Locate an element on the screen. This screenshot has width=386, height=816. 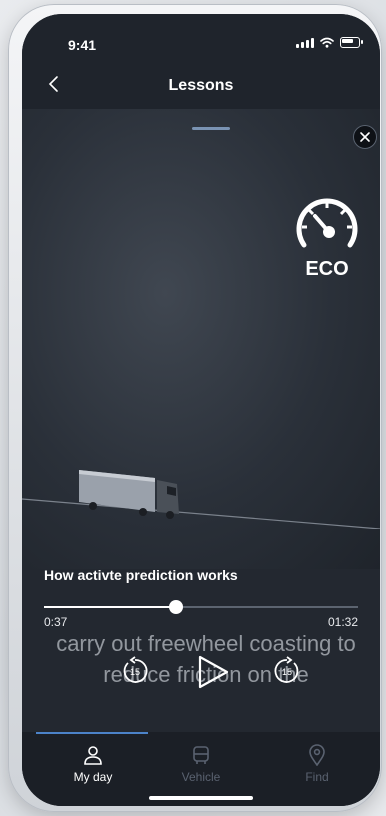
close-button is located at coordinates (365, 137).